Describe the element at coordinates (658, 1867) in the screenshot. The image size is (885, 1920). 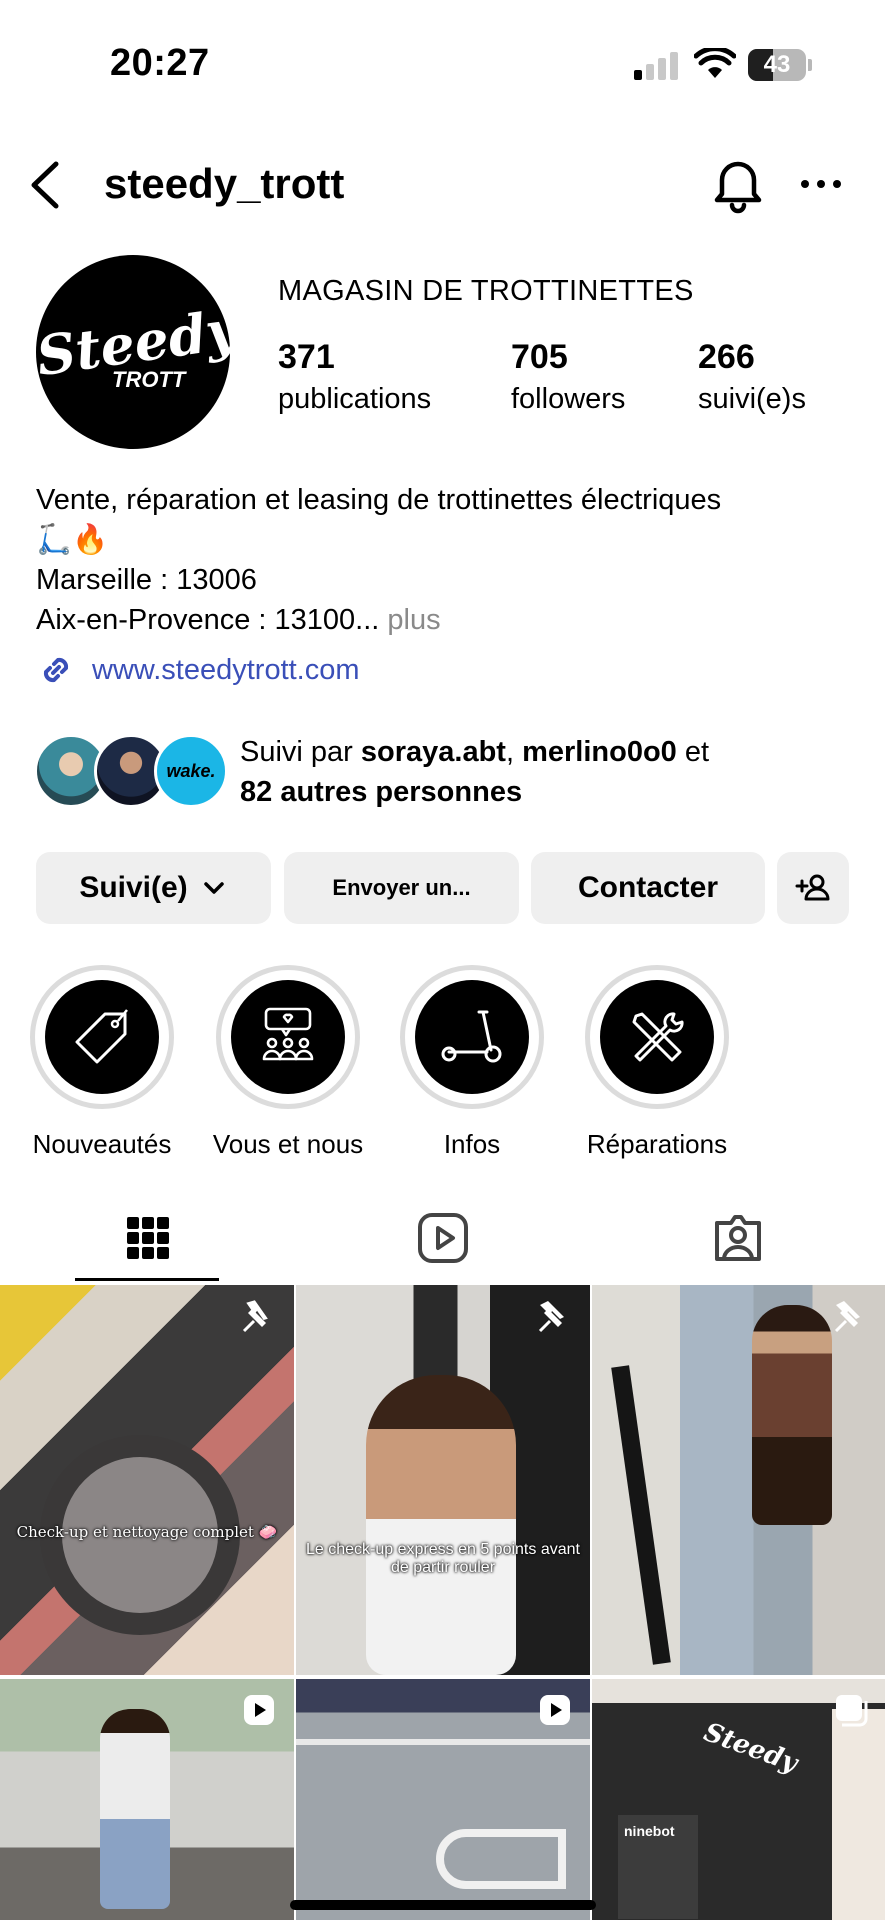
I see `store-window: ninebot` at that location.